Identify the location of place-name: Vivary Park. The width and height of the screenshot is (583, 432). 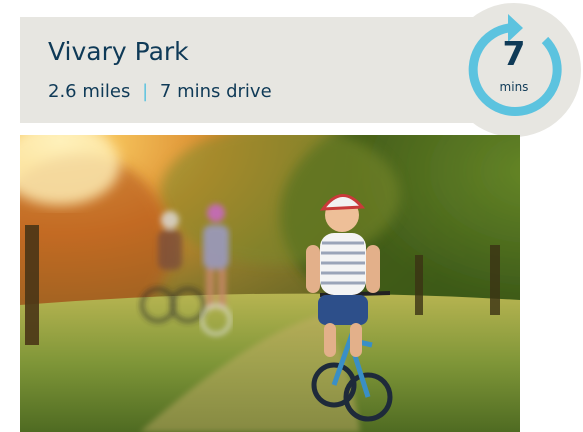
(118, 51).